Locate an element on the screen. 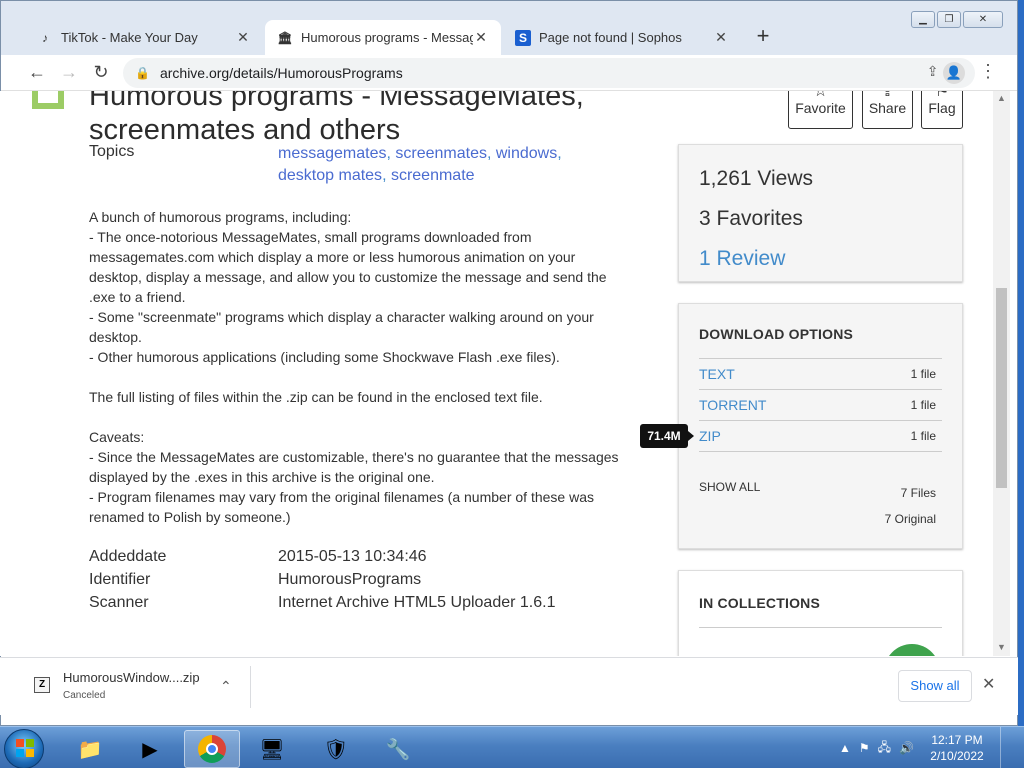 The height and width of the screenshot is (768, 1024). tab-archive: 🏛 Humorous programs - MessageM ✕ is located at coordinates (383, 37).